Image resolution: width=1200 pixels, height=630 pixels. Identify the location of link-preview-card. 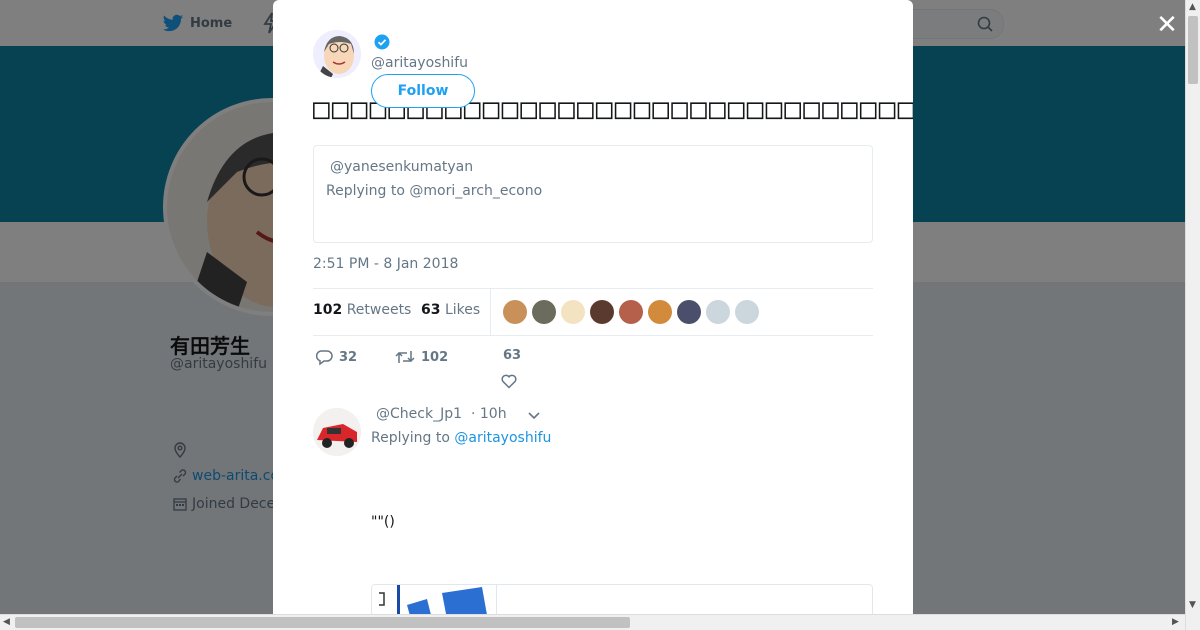
(622, 599).